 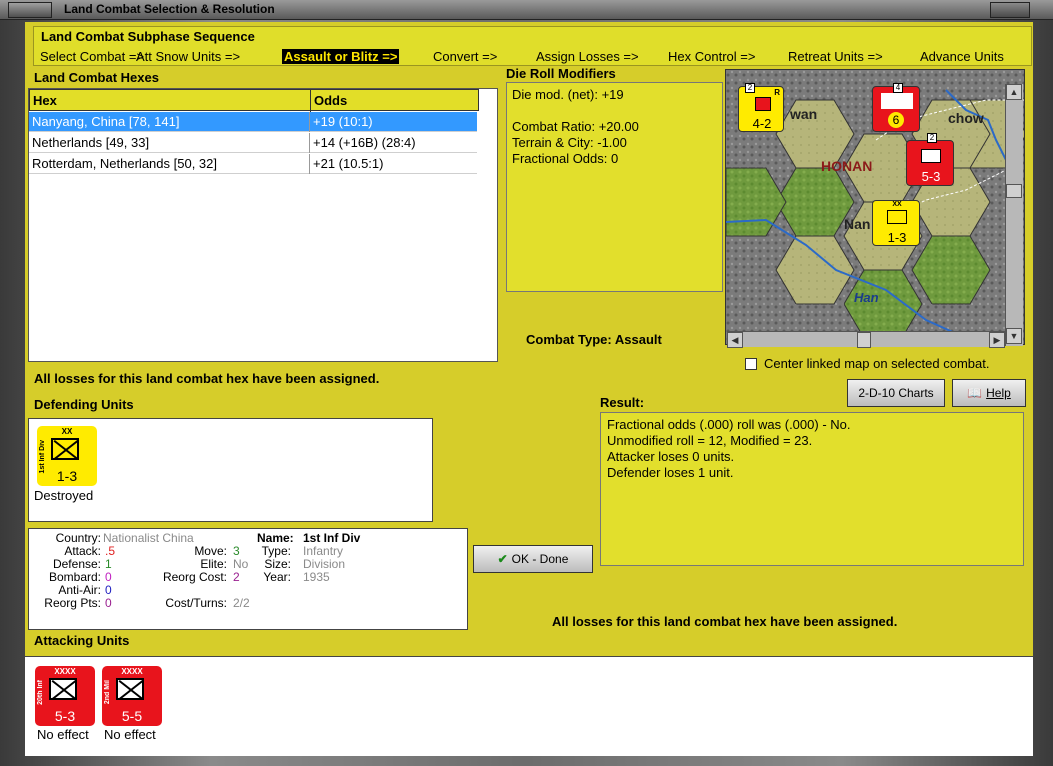 I want to click on stat-label: Move:, so click(x=210, y=551).